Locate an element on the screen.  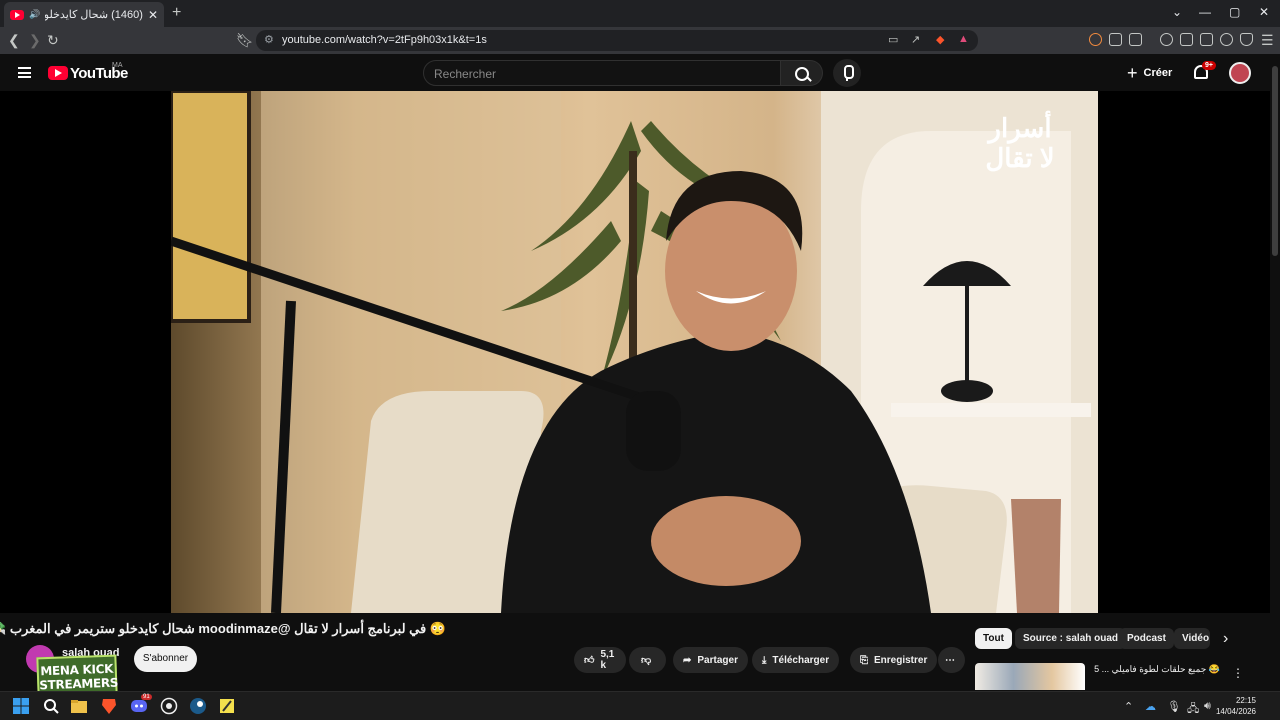
forward-icon: ❯ is located at coordinates (35, 40).